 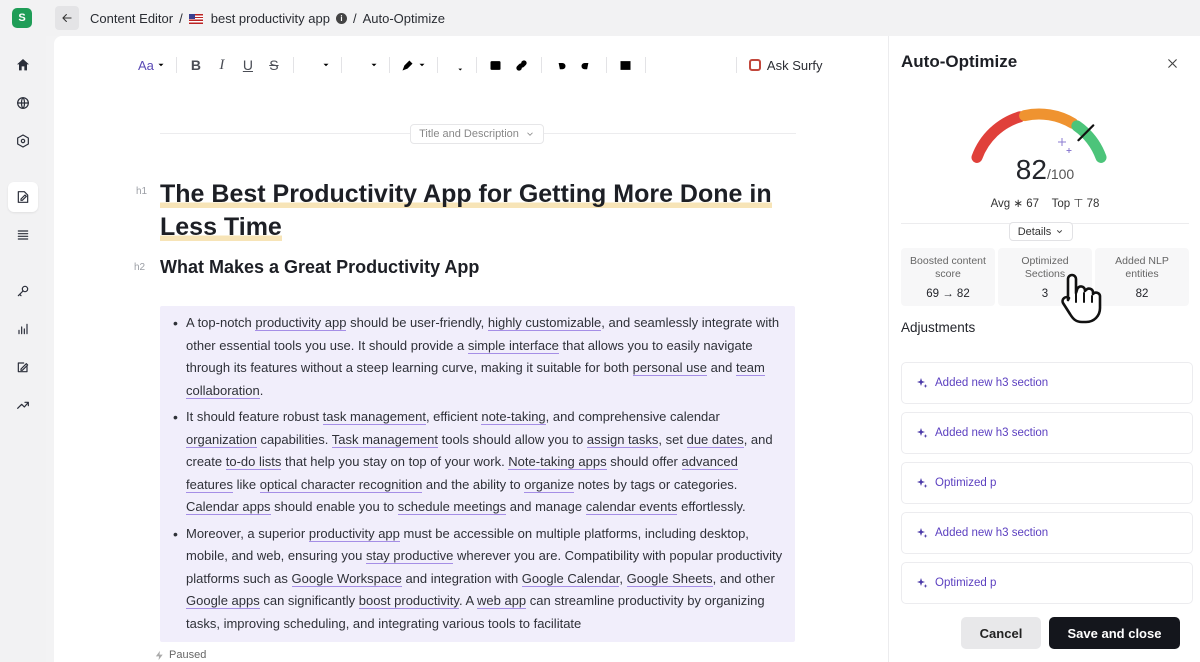 What do you see at coordinates (413, 65) in the screenshot?
I see `highlight-dropdown` at bounding box center [413, 65].